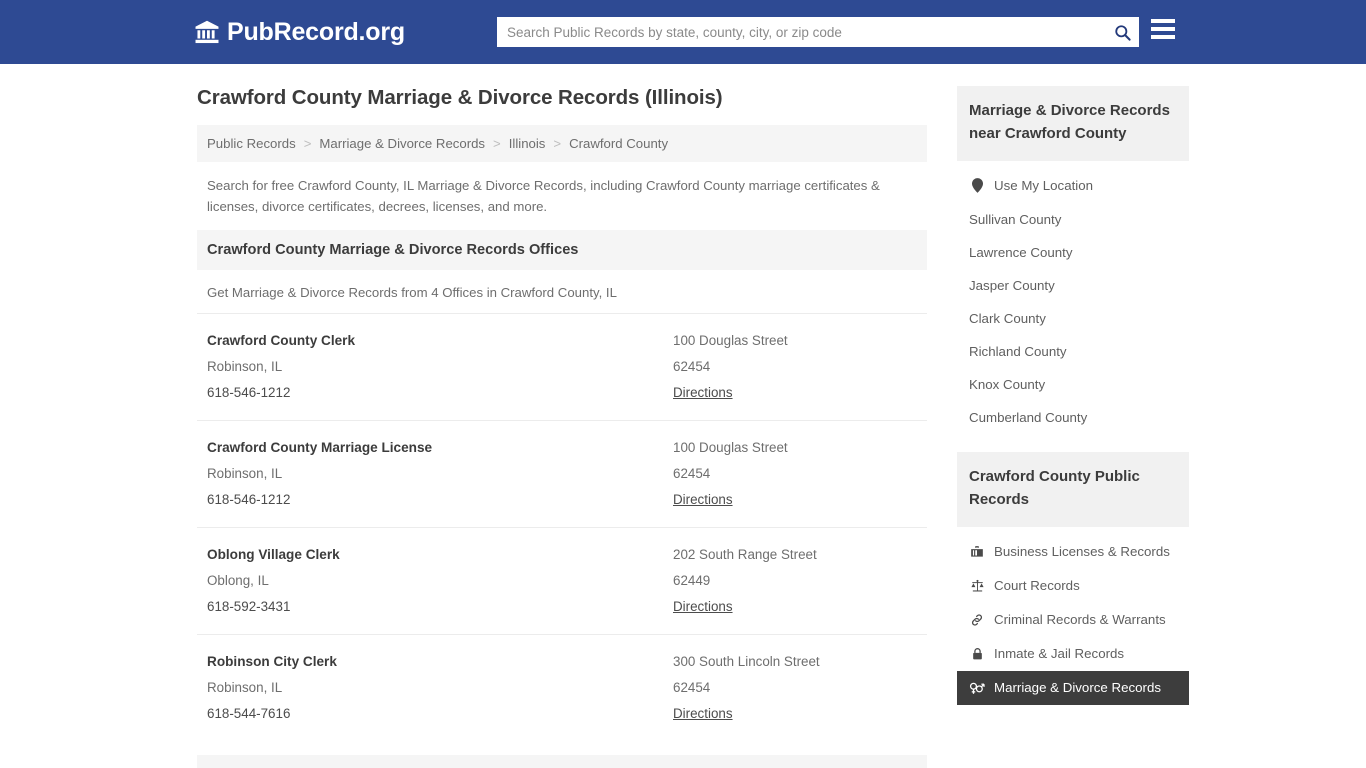 Image resolution: width=1366 pixels, height=768 pixels. What do you see at coordinates (1073, 384) in the screenshot?
I see `sidebar-item-knox-county: Knox County` at bounding box center [1073, 384].